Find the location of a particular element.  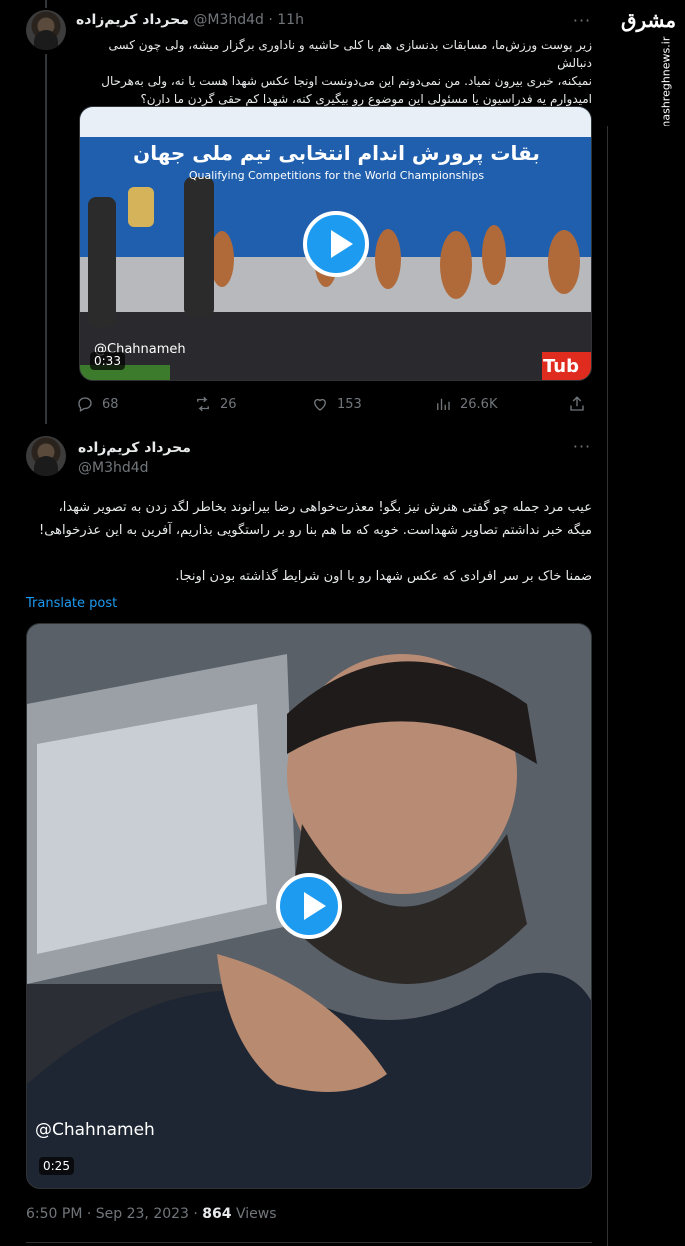

reply-count: 68 is located at coordinates (110, 404).